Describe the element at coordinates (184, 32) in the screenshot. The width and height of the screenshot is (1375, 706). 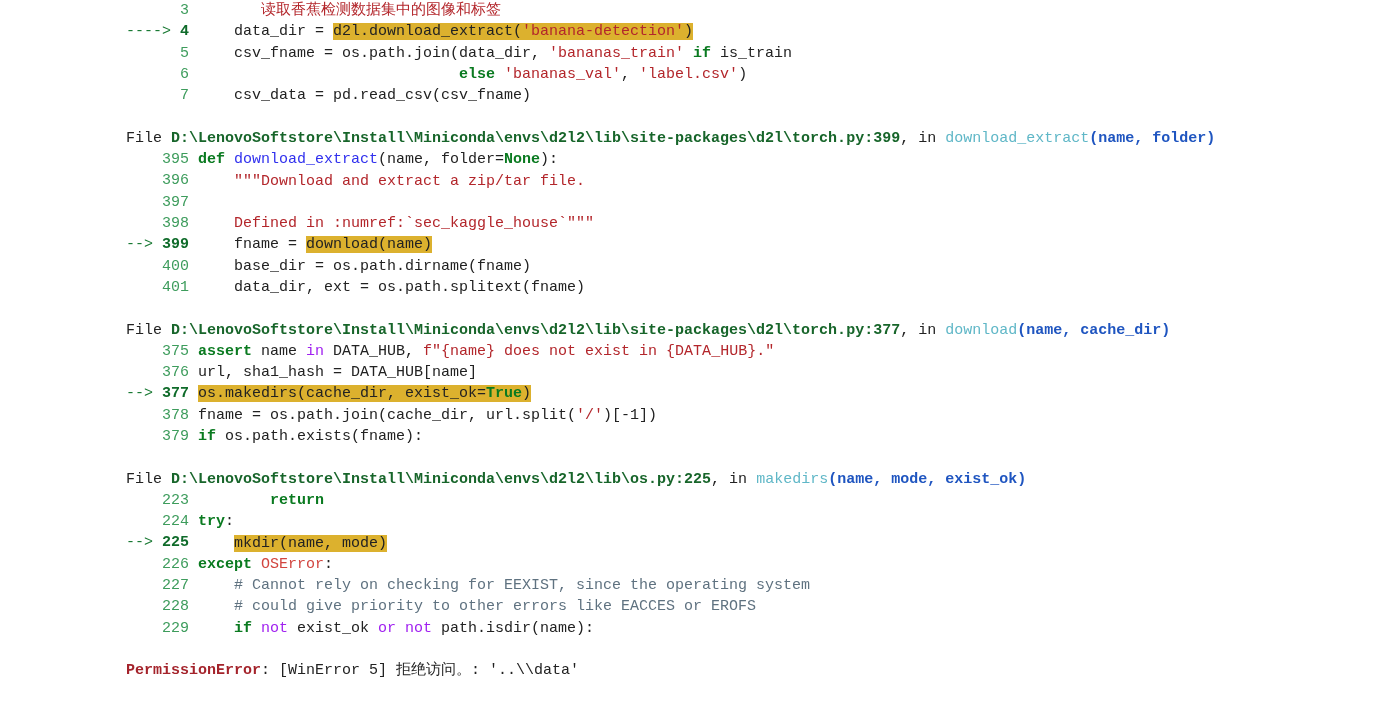
I see `line-number: 4` at that location.